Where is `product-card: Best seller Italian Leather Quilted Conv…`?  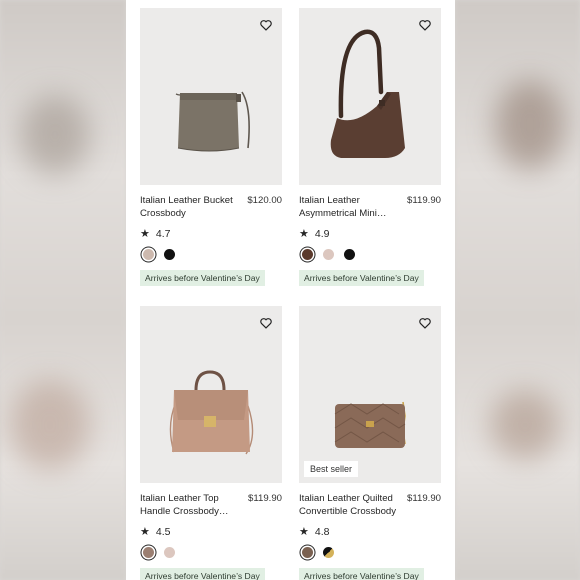
product-card: Best seller Italian Leather Quilted Conv… is located at coordinates (370, 443).